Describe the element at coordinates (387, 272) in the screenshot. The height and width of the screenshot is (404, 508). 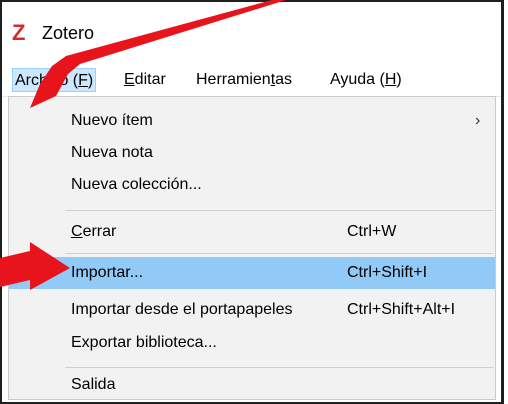
I see `shortcut-importar: Ctrl+Shift+I` at that location.